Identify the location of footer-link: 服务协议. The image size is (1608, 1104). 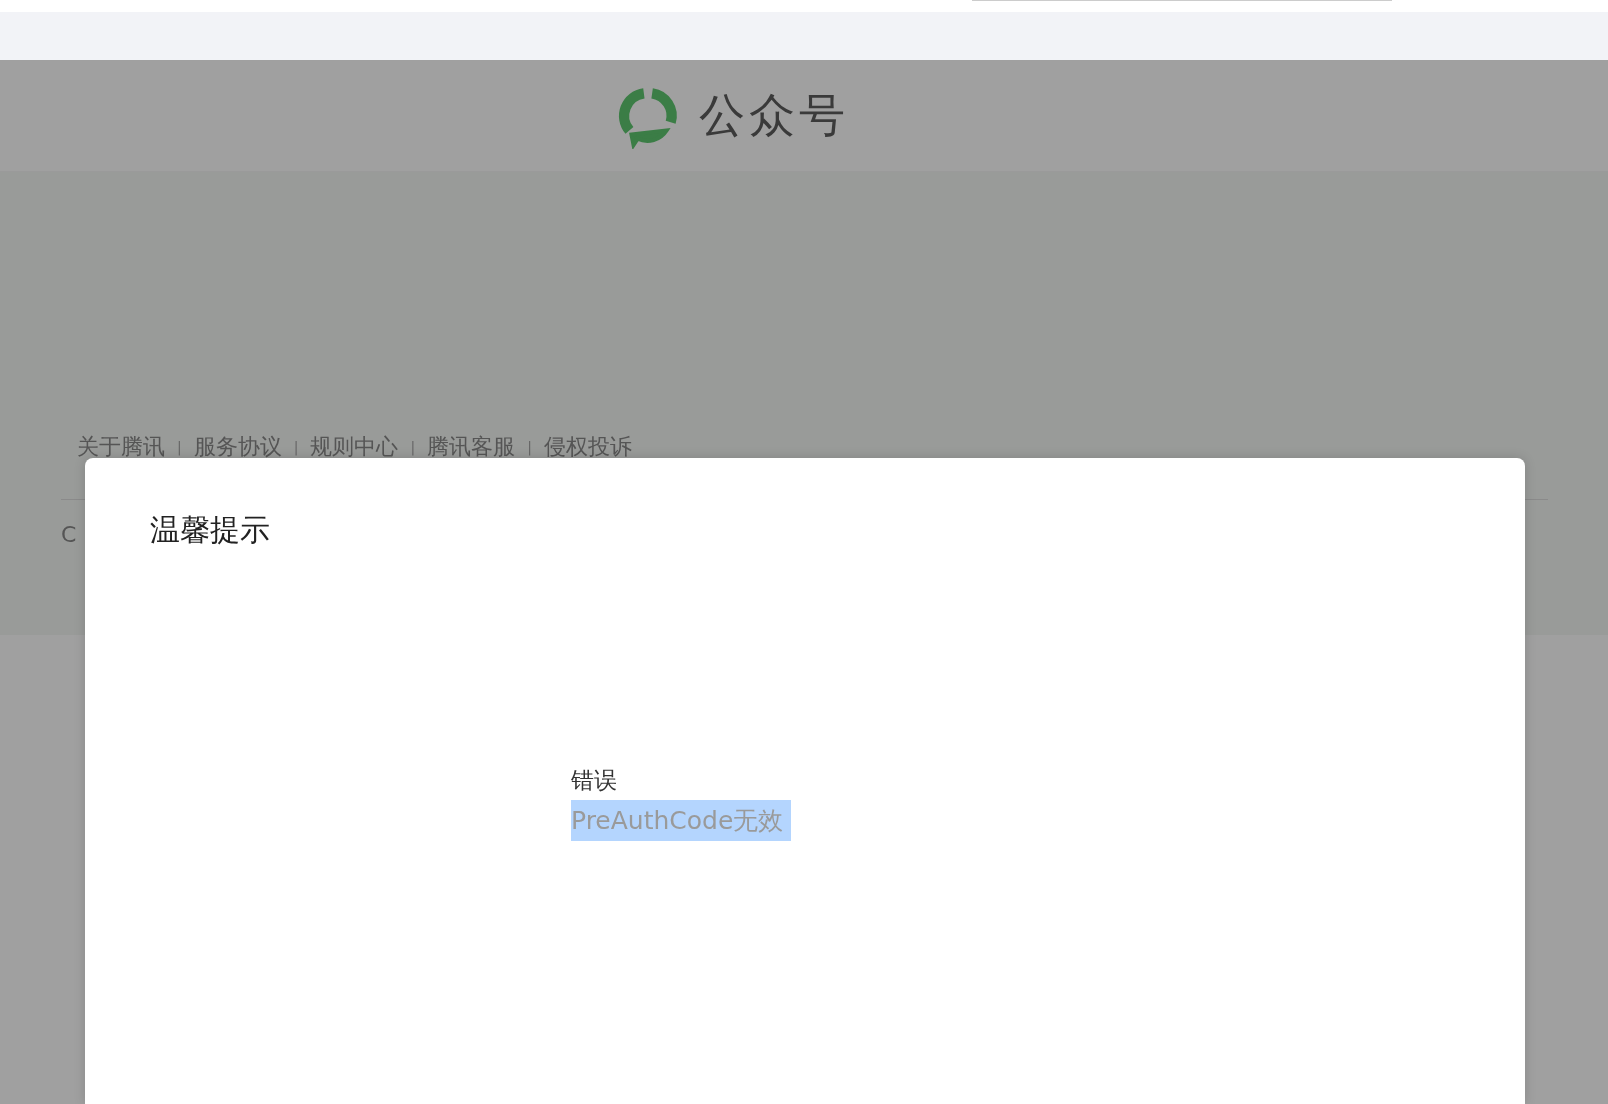
(237, 447).